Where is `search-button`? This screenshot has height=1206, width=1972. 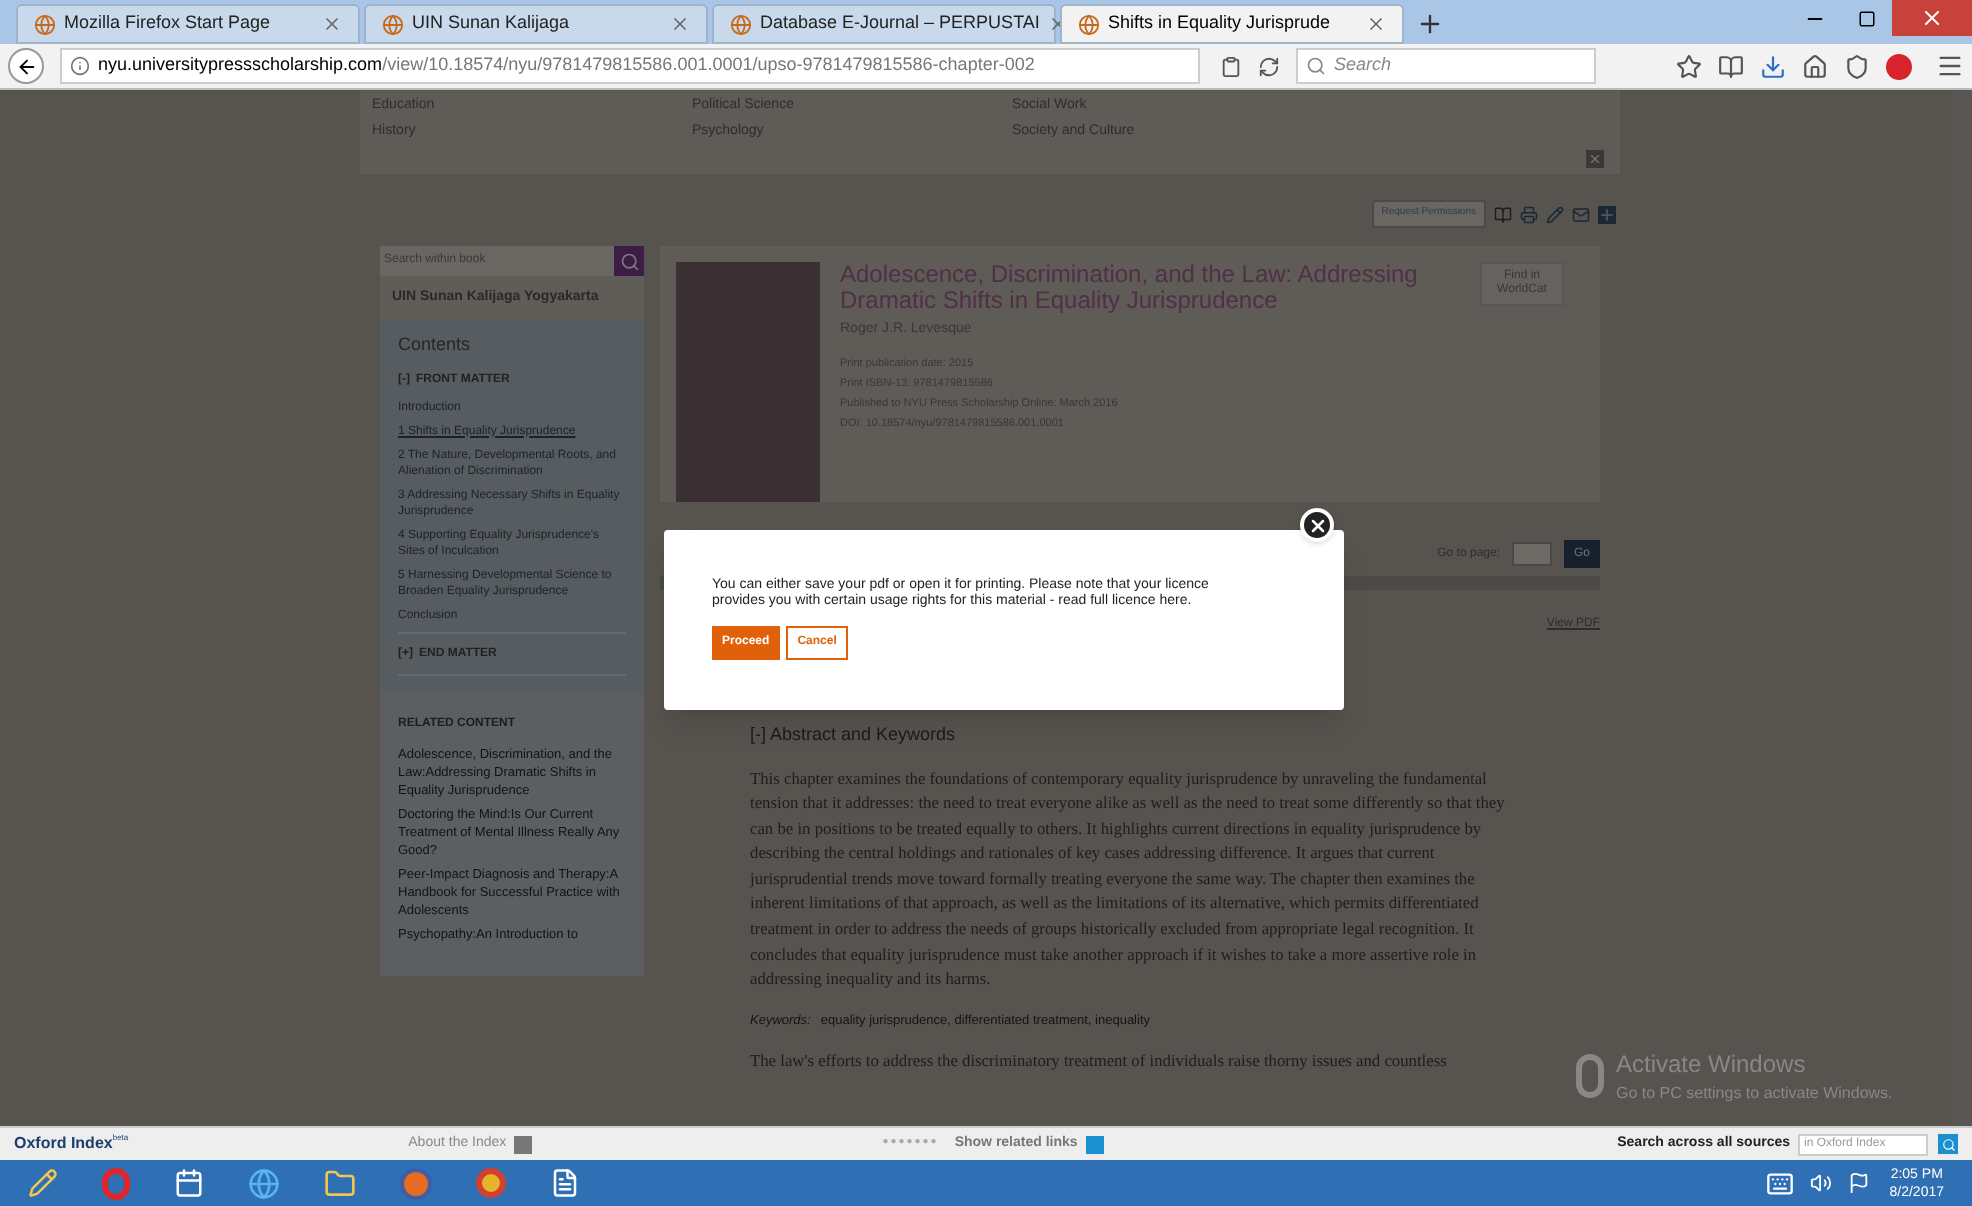
search-button is located at coordinates (629, 261).